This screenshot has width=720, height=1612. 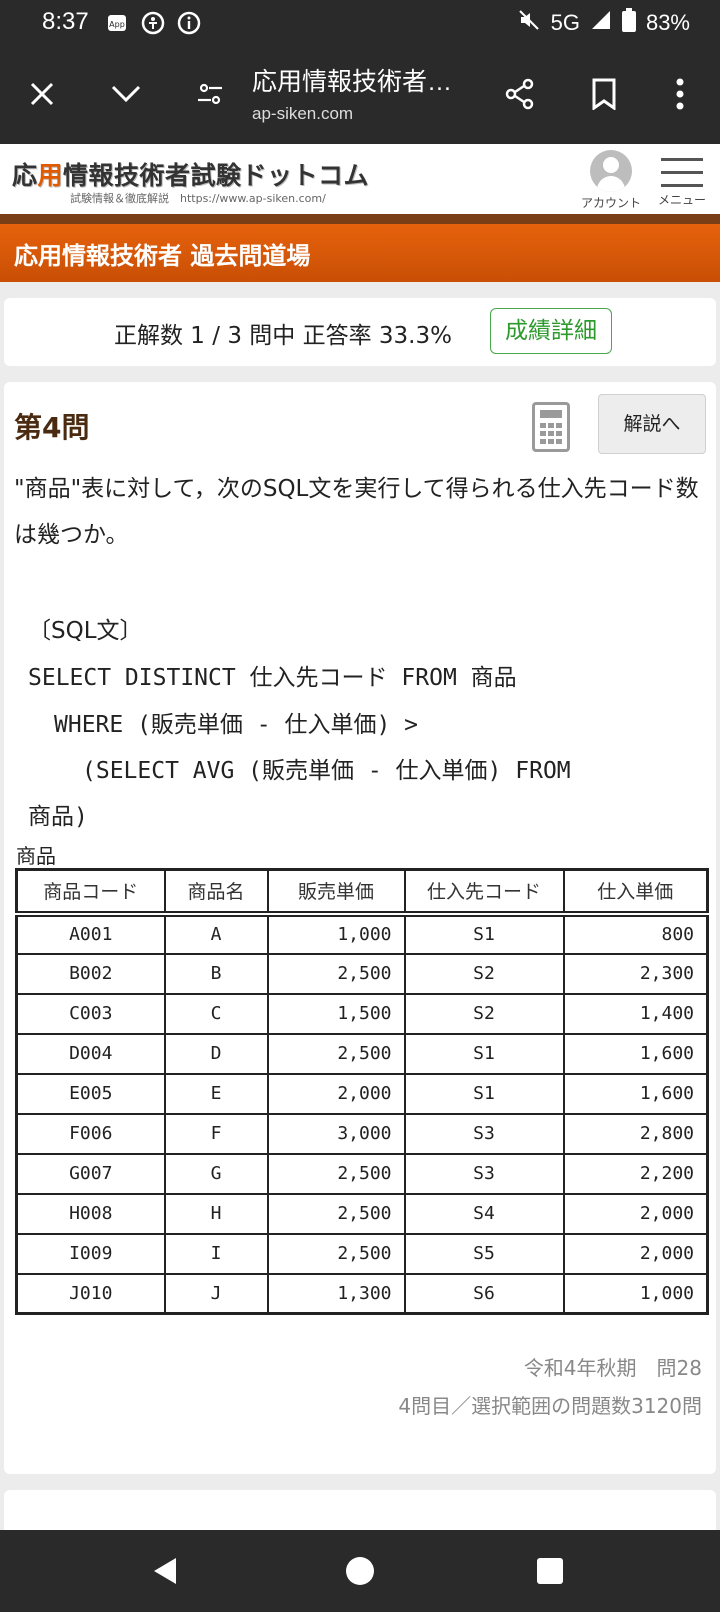 What do you see at coordinates (551, 427) in the screenshot?
I see `calculator-icon` at bounding box center [551, 427].